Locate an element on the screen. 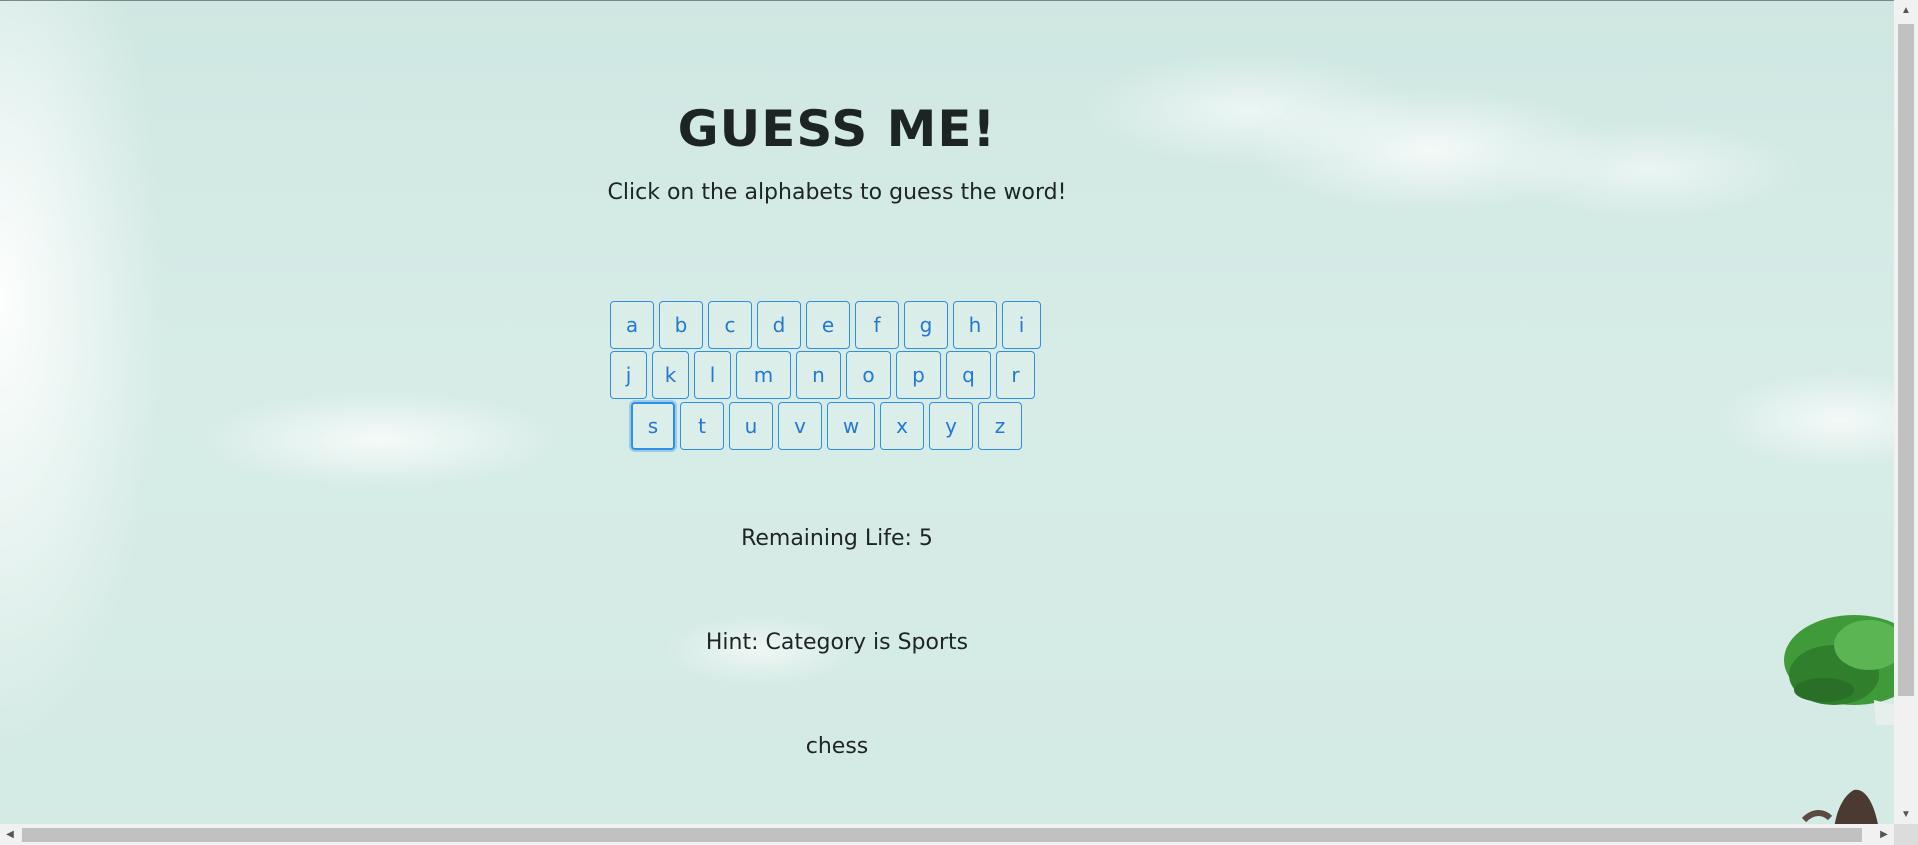  triangle-left-icon: ◀ is located at coordinates (10, 834).